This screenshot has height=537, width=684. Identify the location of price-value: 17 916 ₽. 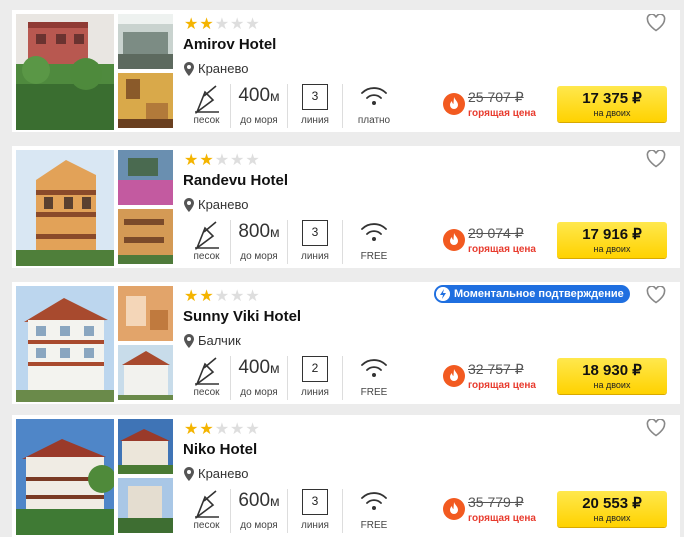
(612, 234).